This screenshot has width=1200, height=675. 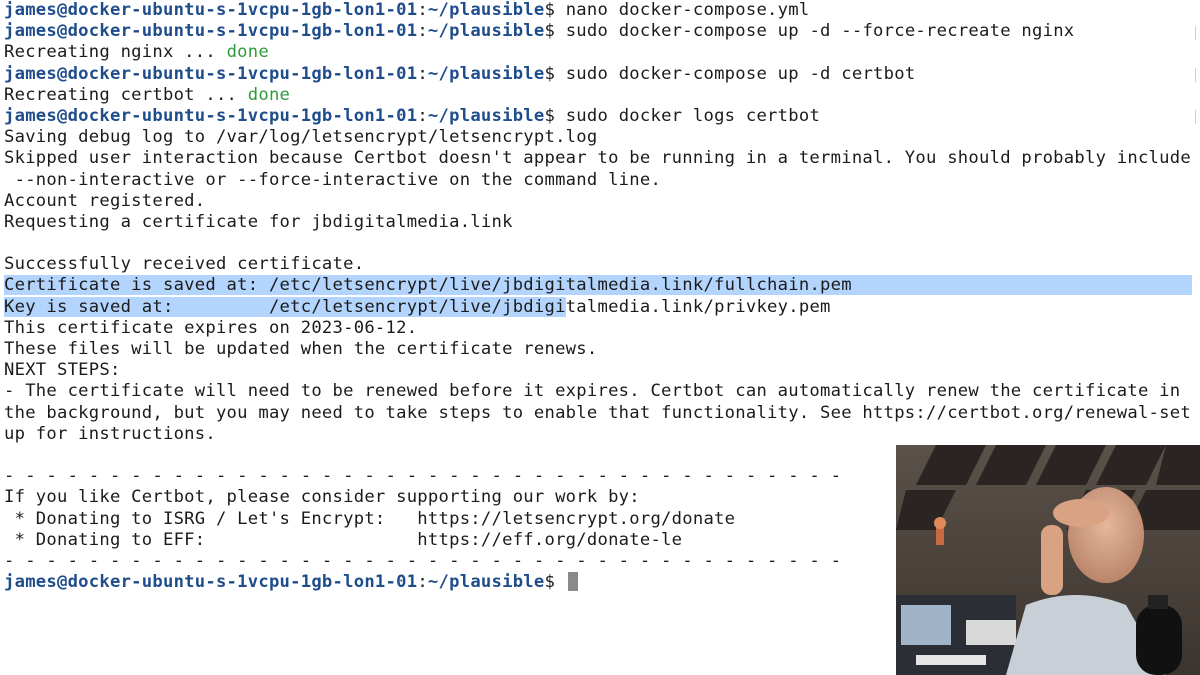 What do you see at coordinates (693, 115) in the screenshot?
I see `command-text: sudo docker logs certbot` at bounding box center [693, 115].